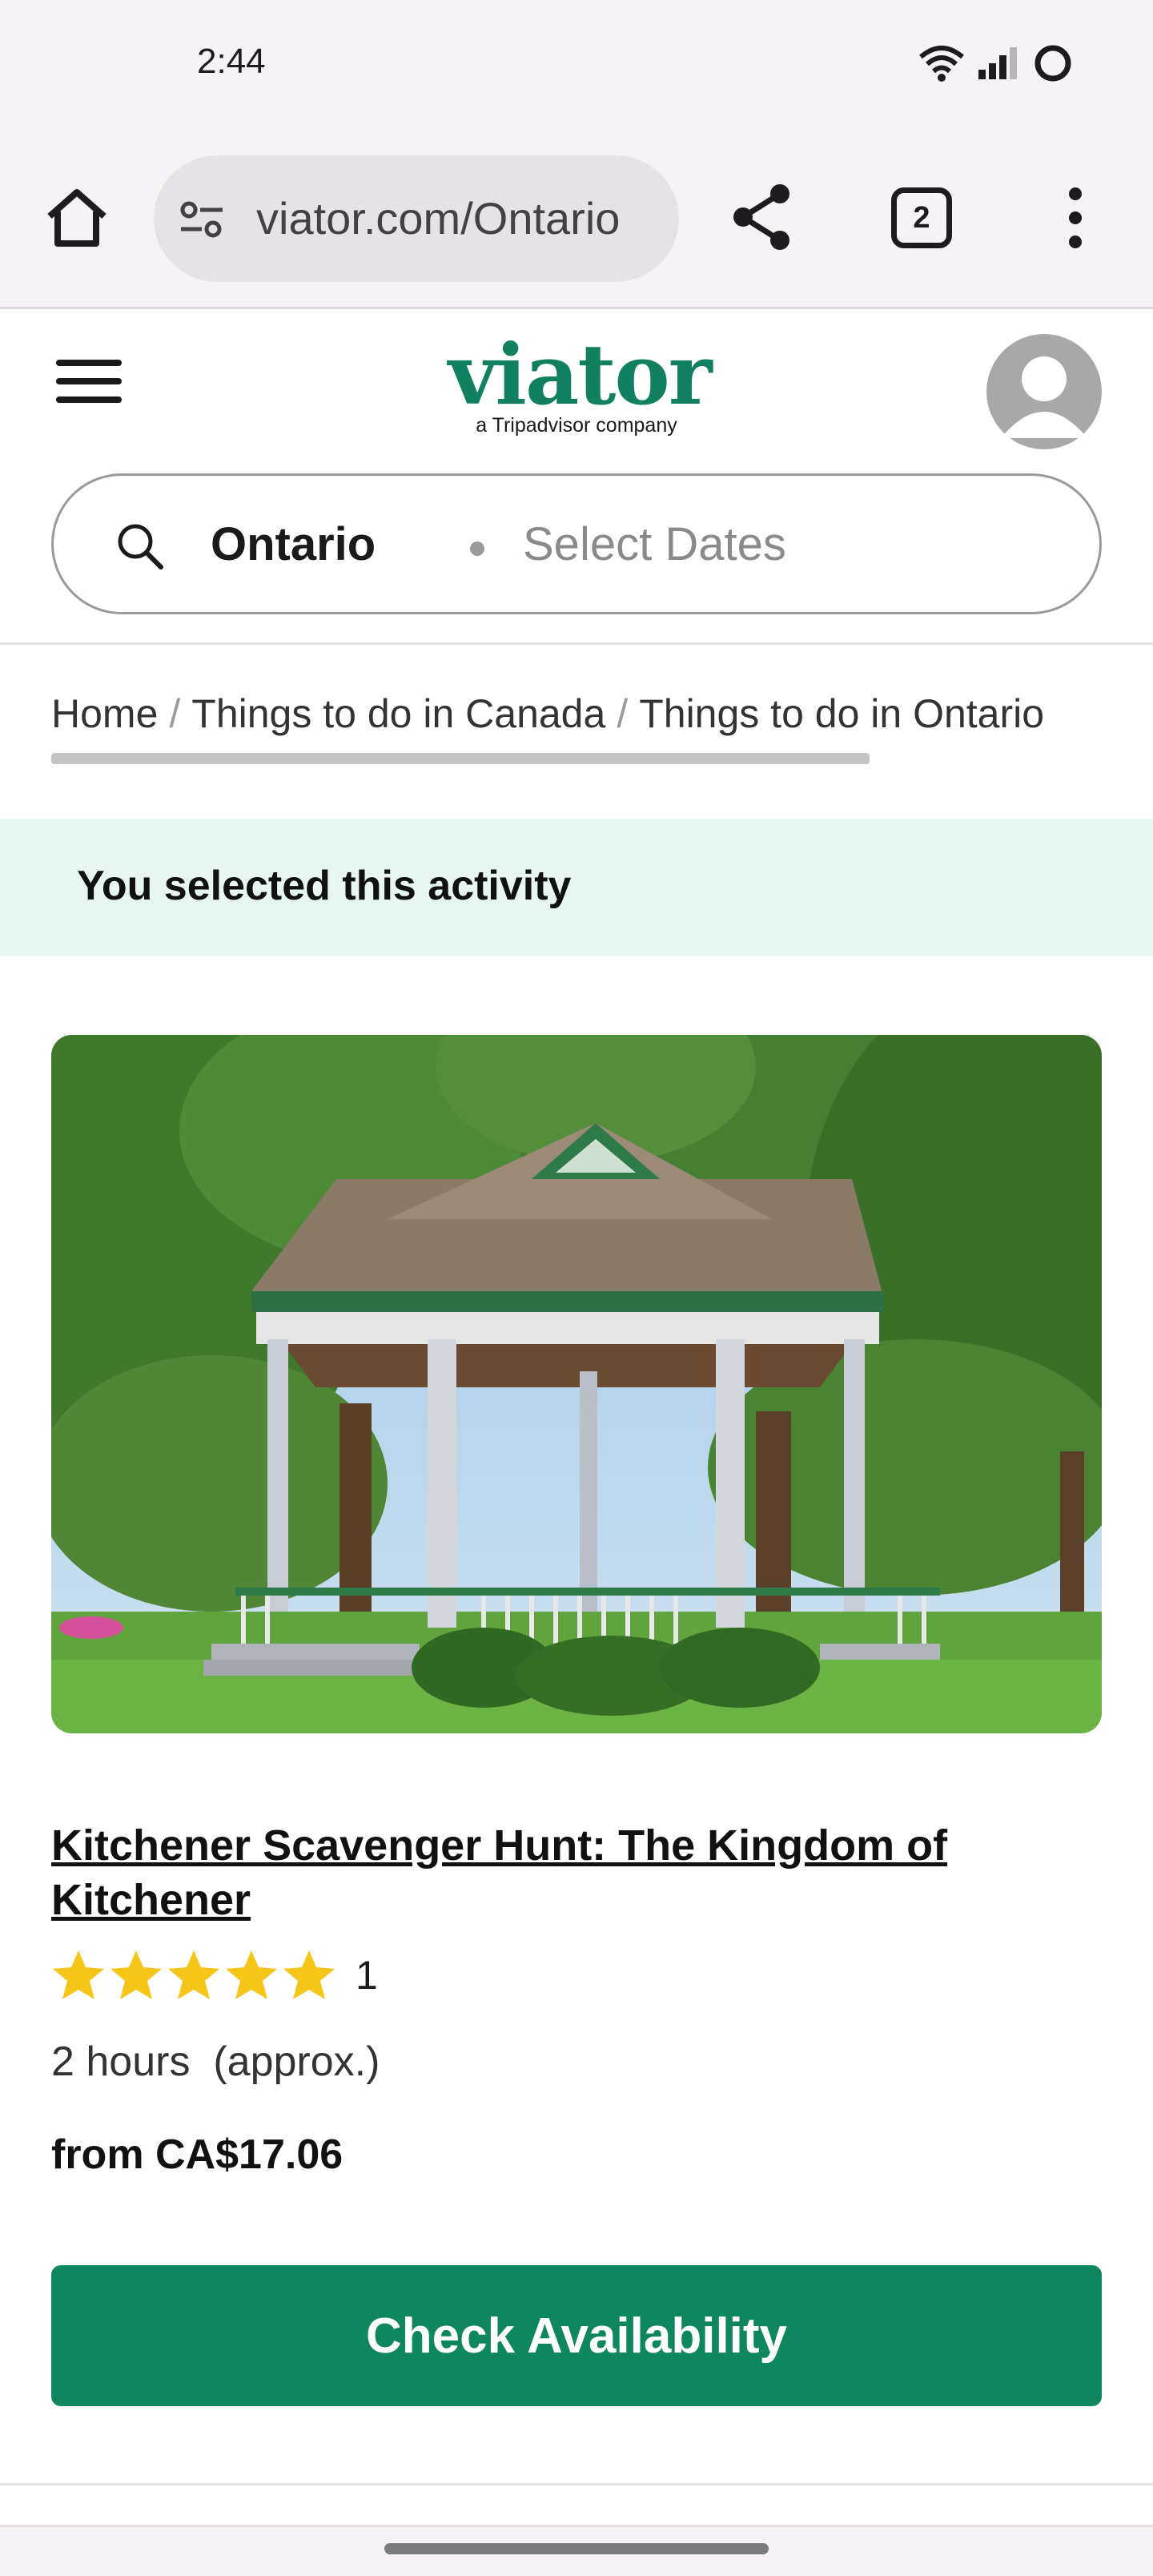 This screenshot has width=1153, height=2576. What do you see at coordinates (654, 544) in the screenshot?
I see `select-dates-field: Select Dates` at bounding box center [654, 544].